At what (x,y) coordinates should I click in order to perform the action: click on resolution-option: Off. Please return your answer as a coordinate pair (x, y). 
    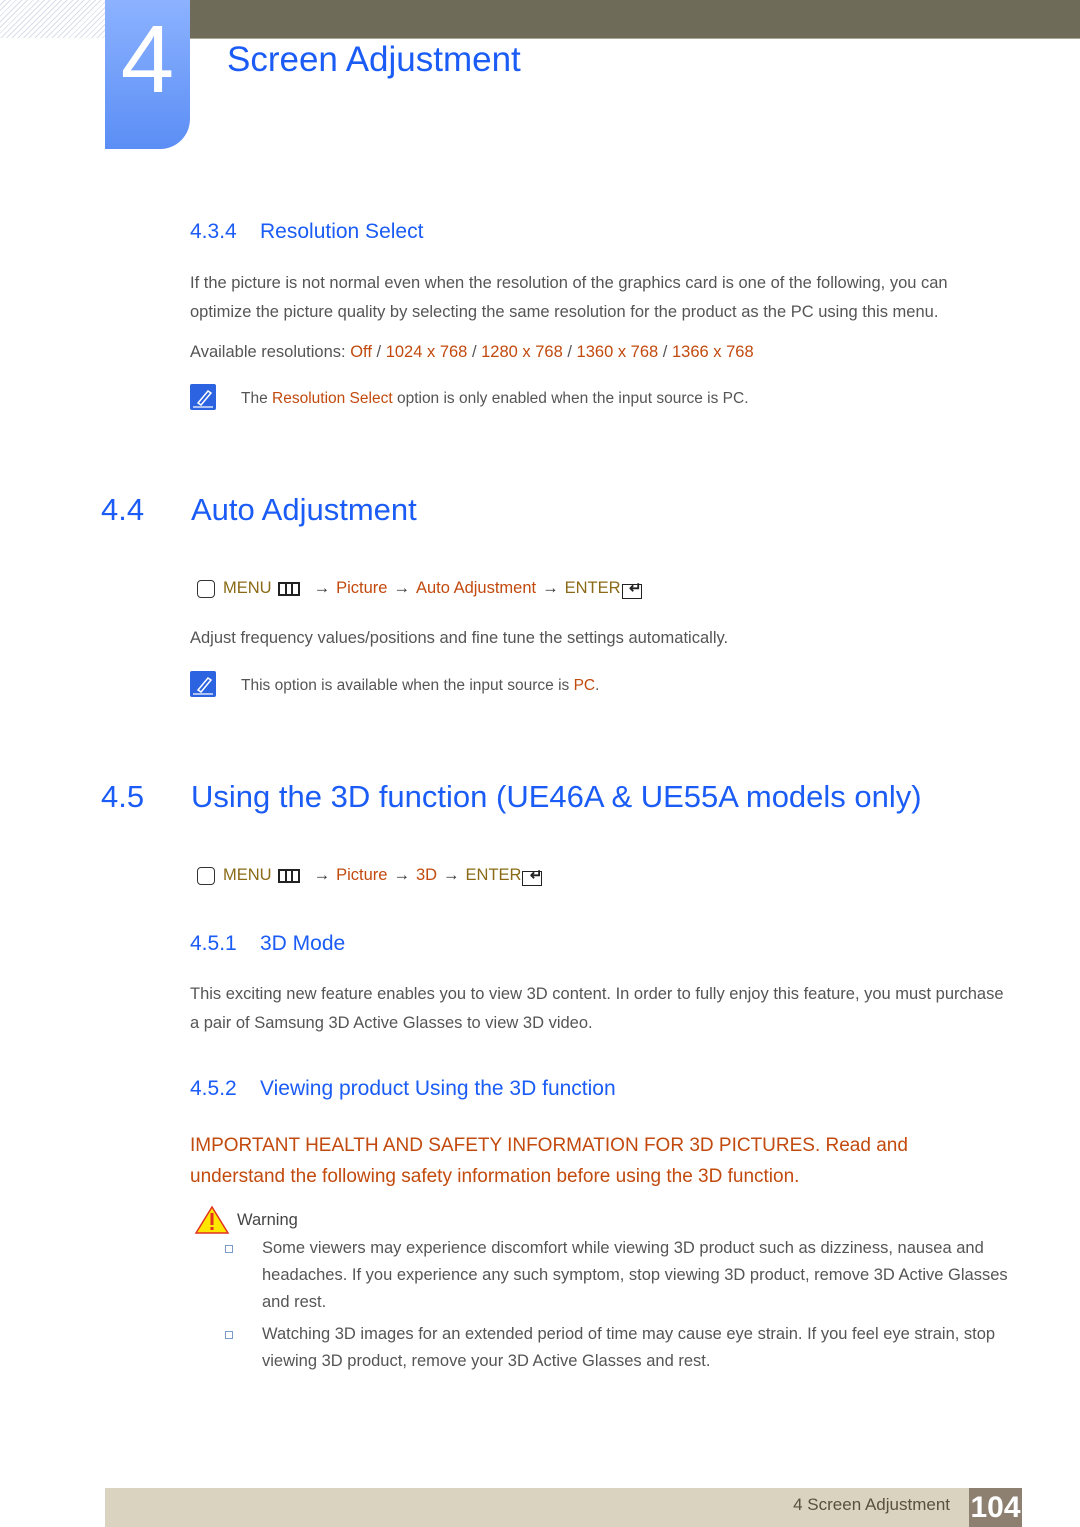
    Looking at the image, I should click on (361, 352).